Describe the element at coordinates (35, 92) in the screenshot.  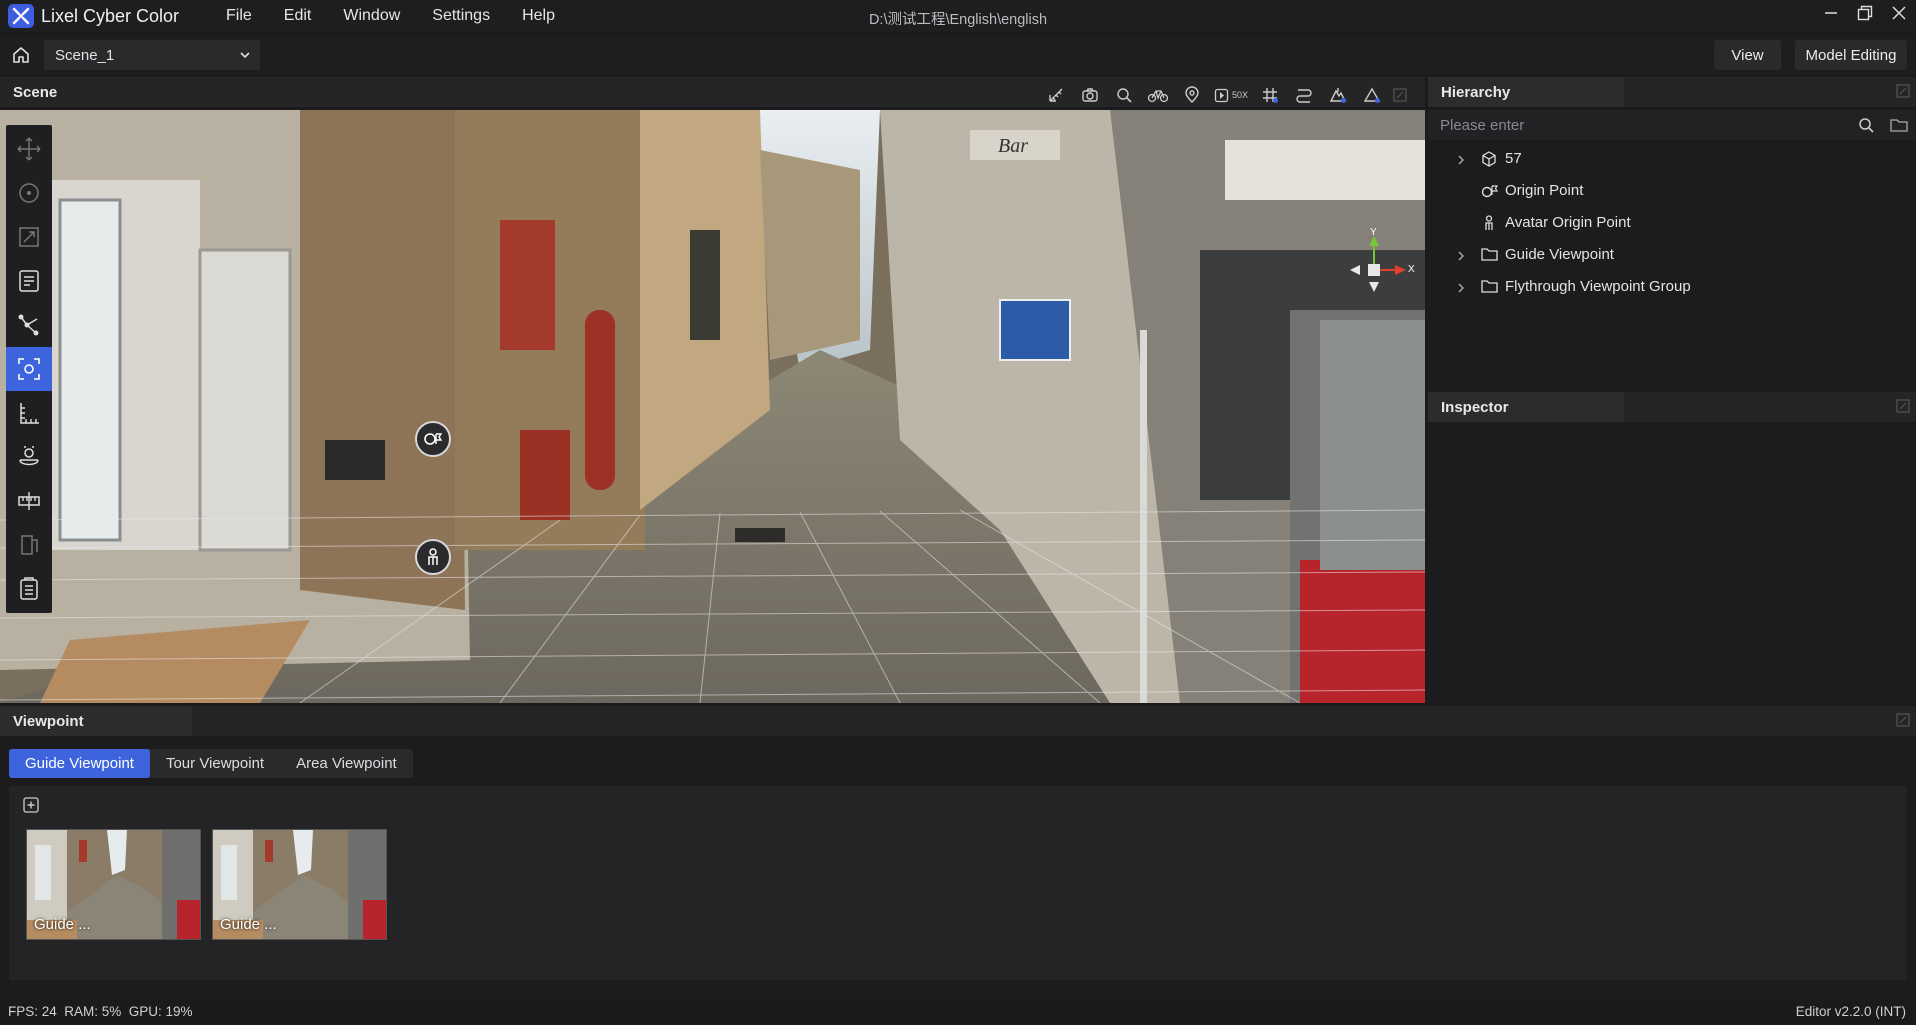
I see `scene-panel-title: Scene` at that location.